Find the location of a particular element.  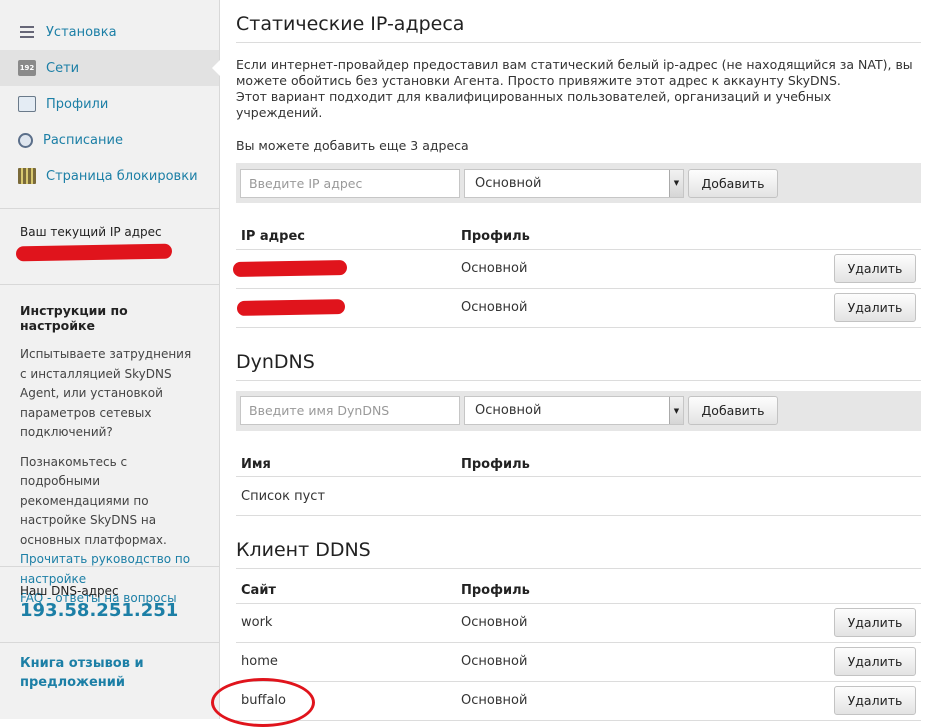

sidebar-item-install: Установка is located at coordinates (109, 32).